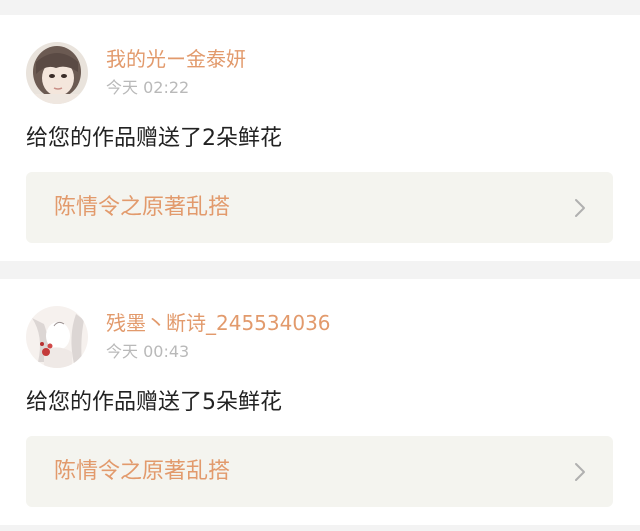  What do you see at coordinates (148, 351) in the screenshot?
I see `timestamp: 今天 00:43` at bounding box center [148, 351].